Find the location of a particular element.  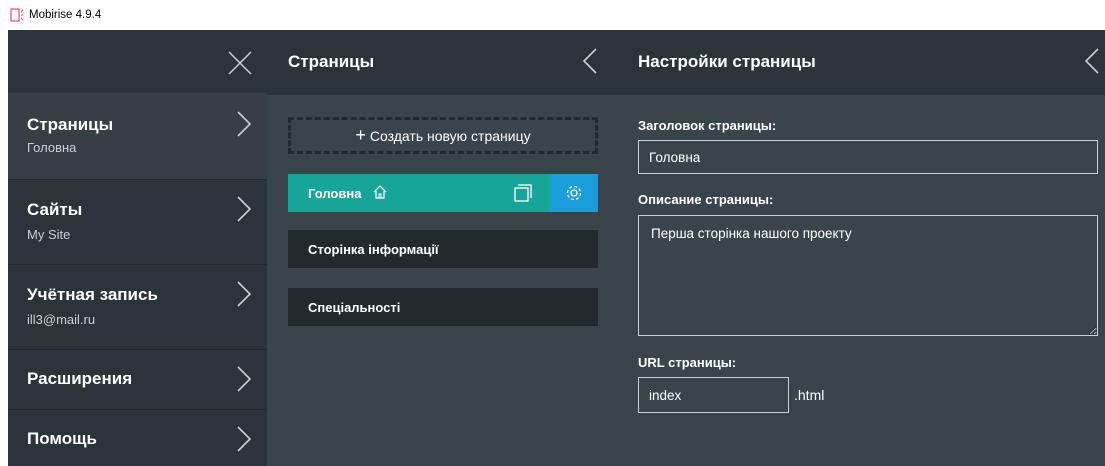

menu-header is located at coordinates (137, 61).